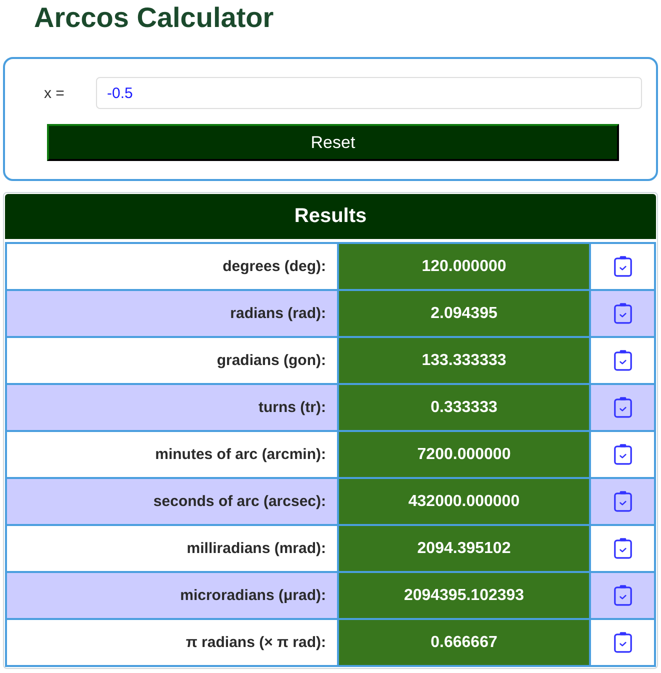 The height and width of the screenshot is (673, 661). What do you see at coordinates (464, 266) in the screenshot?
I see `result-value-cell: 120.000000` at bounding box center [464, 266].